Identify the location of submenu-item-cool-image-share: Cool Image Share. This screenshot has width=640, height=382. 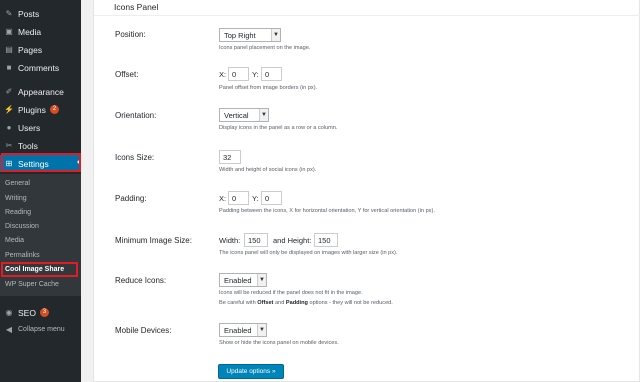
(34, 269).